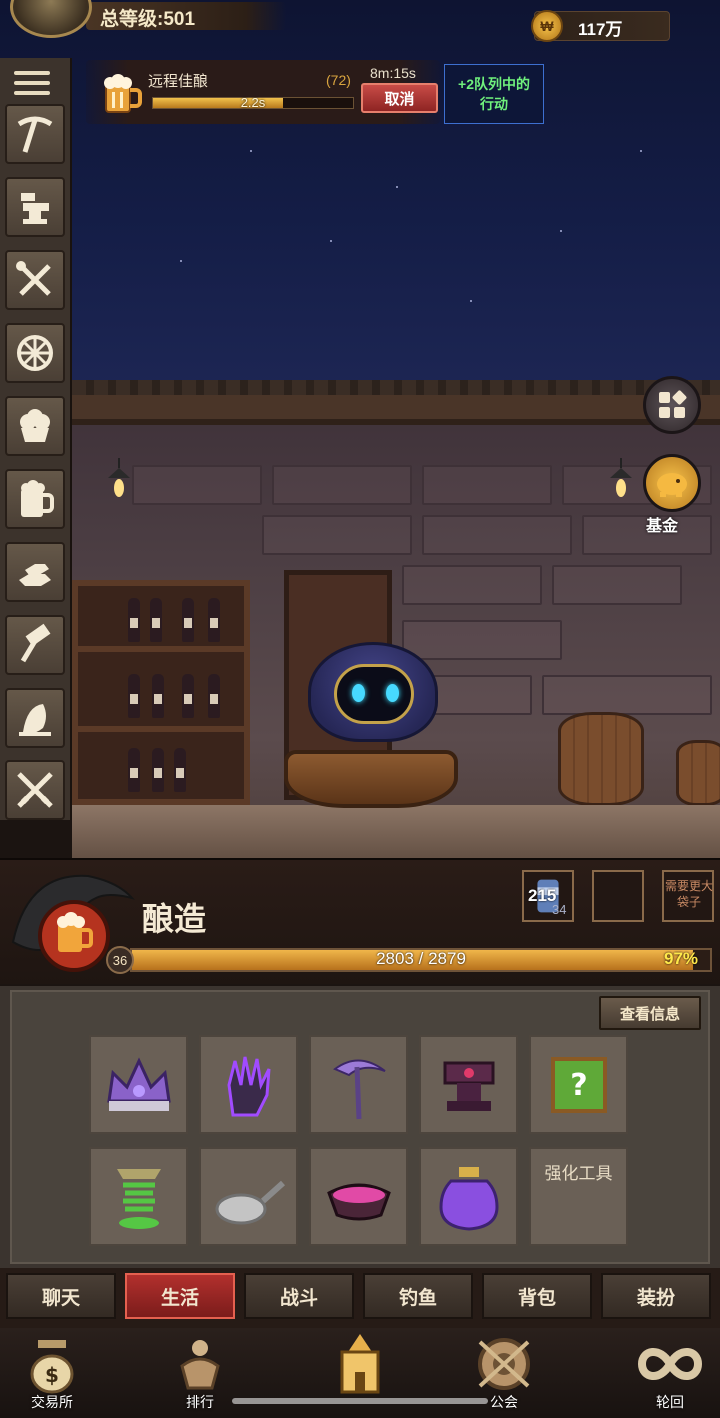 Image resolution: width=720 pixels, height=1418 pixels. What do you see at coordinates (253, 102) in the screenshot?
I see `action-progress-seconds: 2.2s` at bounding box center [253, 102].